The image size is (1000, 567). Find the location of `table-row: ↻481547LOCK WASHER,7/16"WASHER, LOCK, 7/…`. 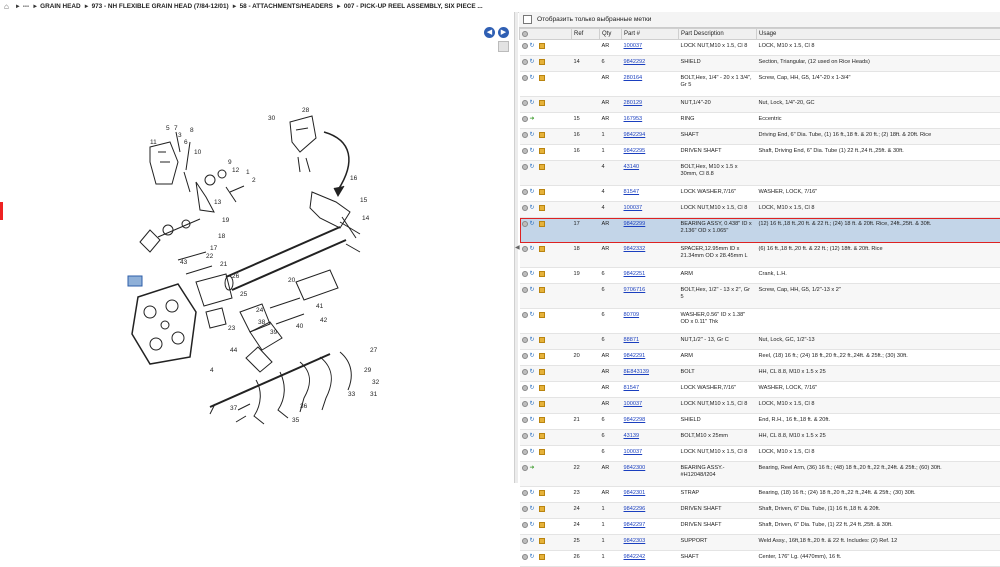

table-row: ↻481547LOCK WASHER,7/16"WASHER, LOCK, 7/… is located at coordinates (760, 194).